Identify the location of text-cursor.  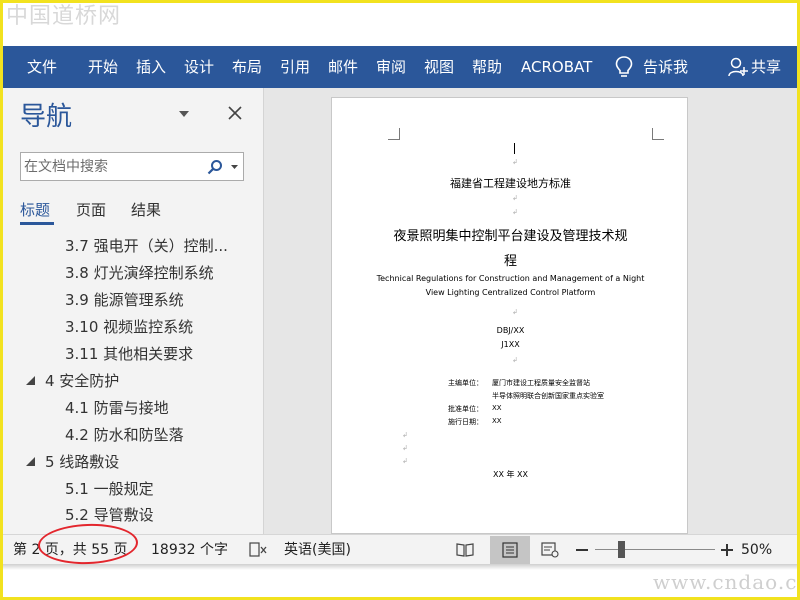
(514, 148).